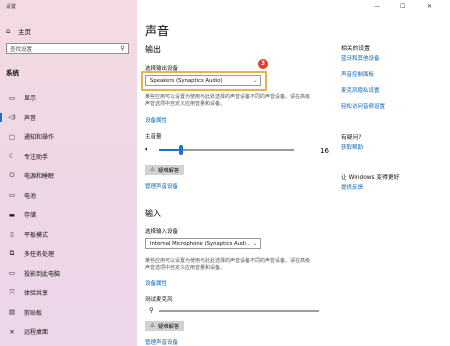 The height and width of the screenshot is (346, 450). Describe the element at coordinates (147, 149) in the screenshot. I see `speaker-icon: 🔈︎` at that location.